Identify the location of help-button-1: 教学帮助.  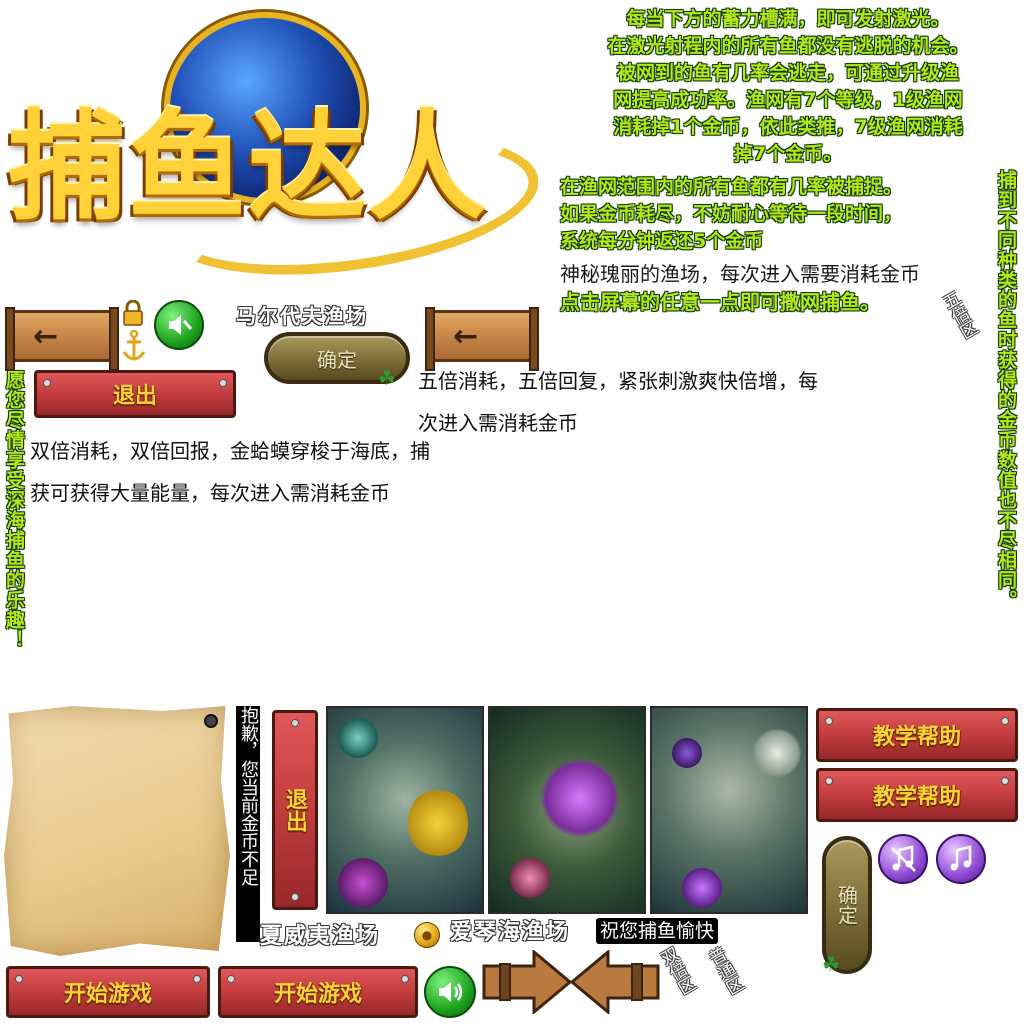
(917, 735).